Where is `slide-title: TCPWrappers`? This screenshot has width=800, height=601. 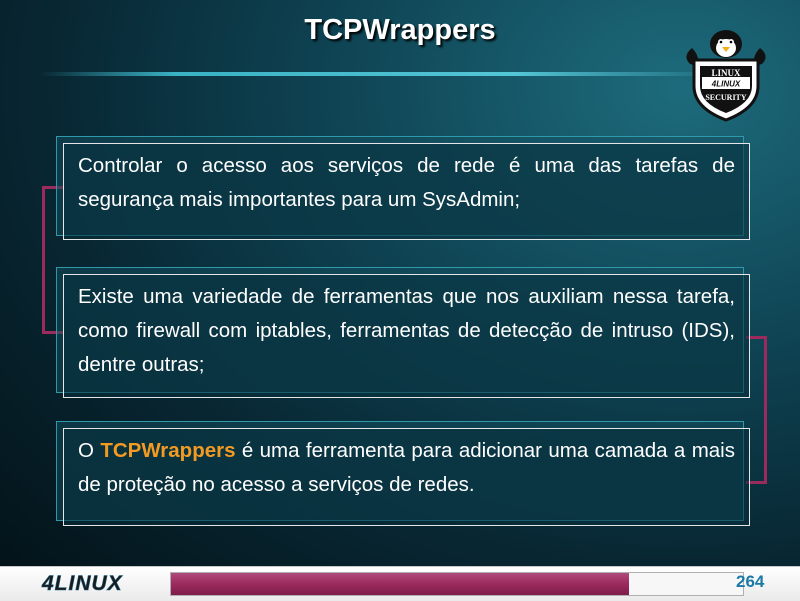 slide-title: TCPWrappers is located at coordinates (400, 30).